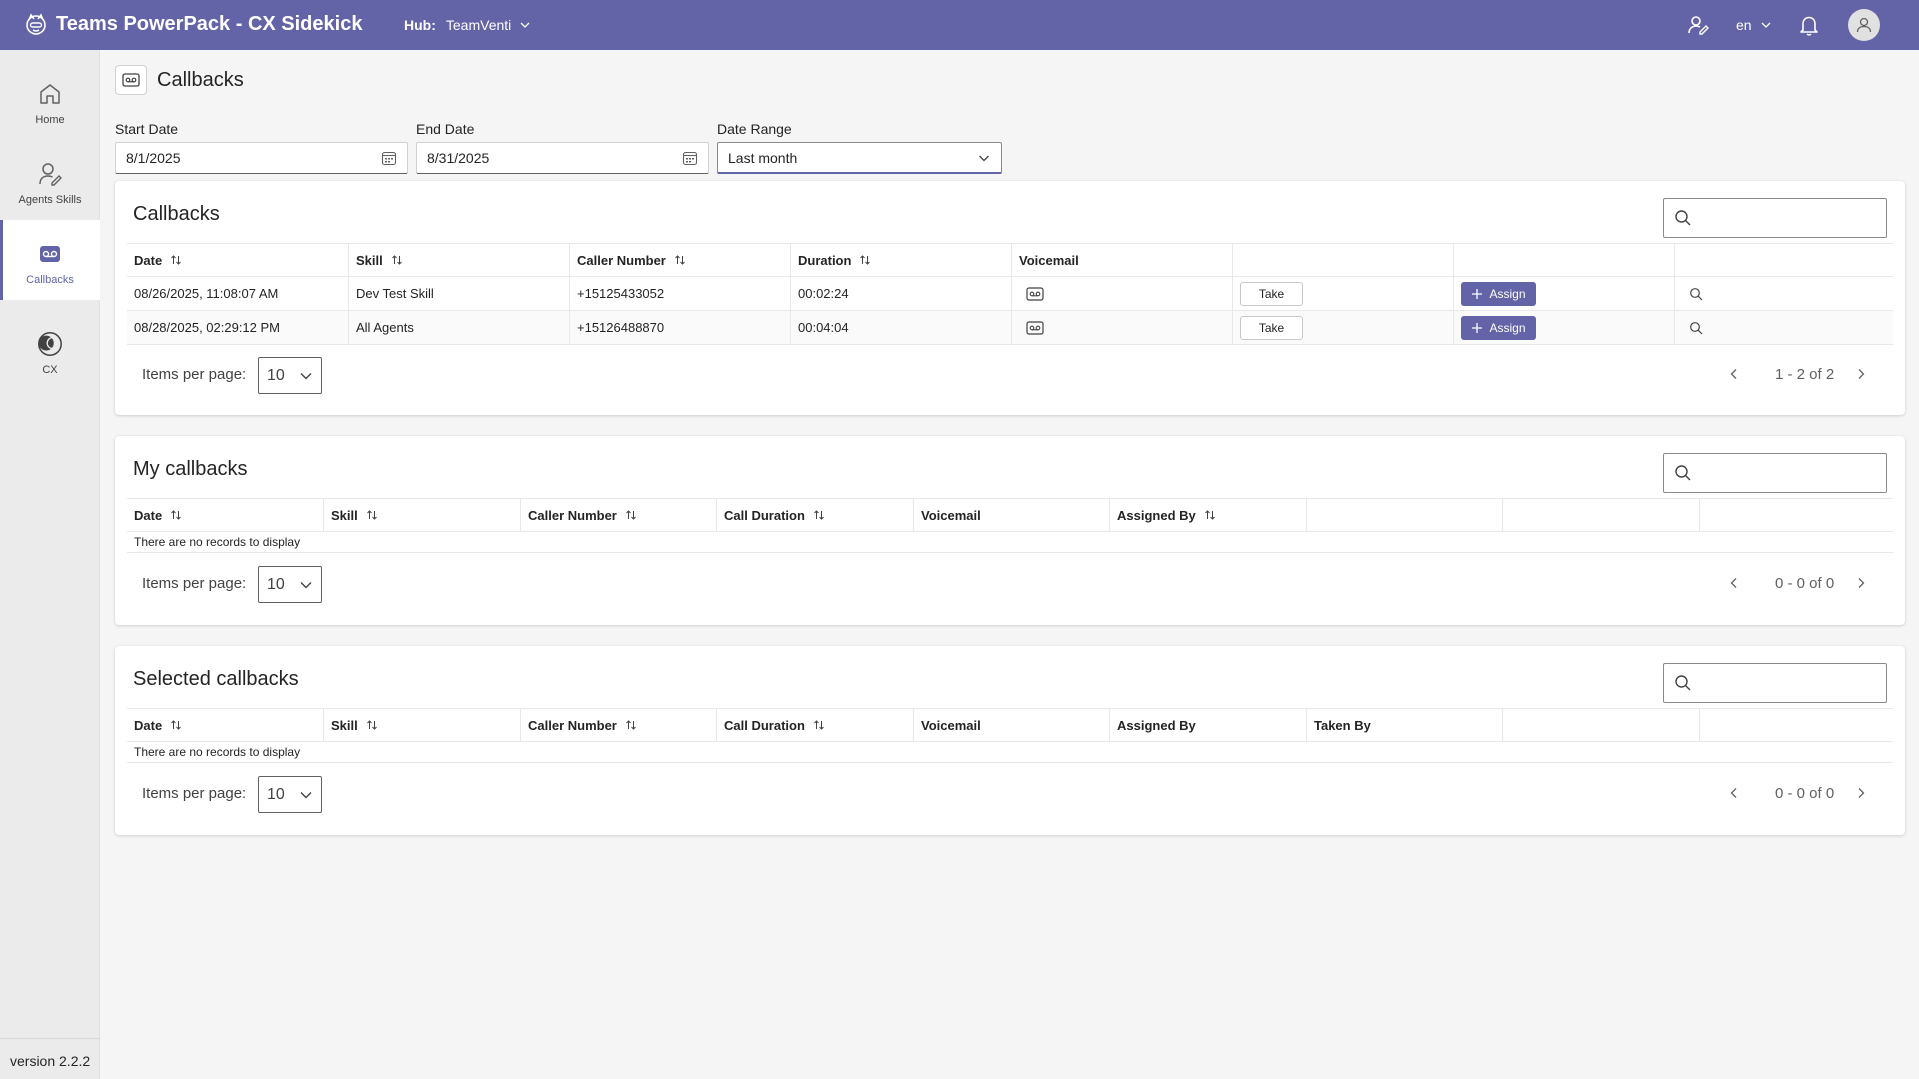 The image size is (1919, 1079). I want to click on start-date-value: 8/1/2025, so click(153, 158).